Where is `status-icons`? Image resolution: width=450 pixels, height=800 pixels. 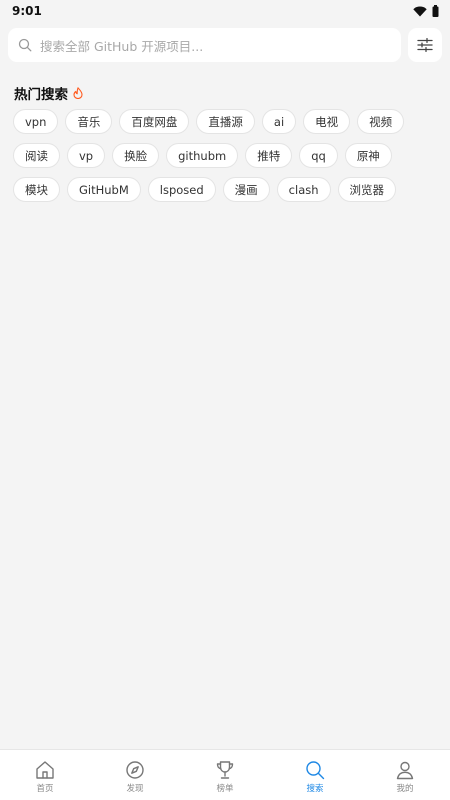 status-icons is located at coordinates (426, 11).